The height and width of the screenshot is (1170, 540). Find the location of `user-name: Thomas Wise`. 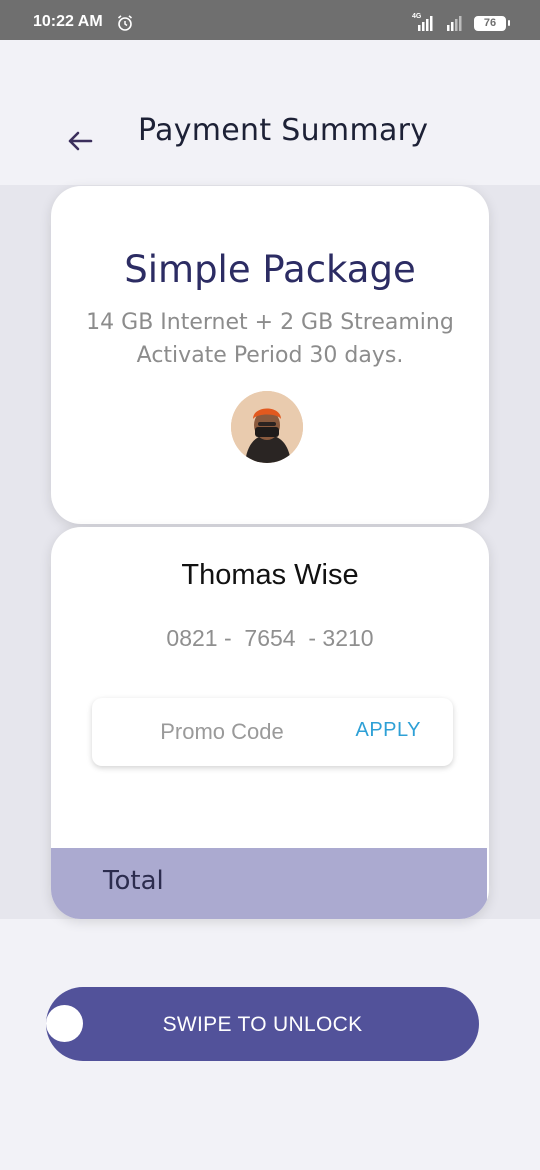

user-name: Thomas Wise is located at coordinates (270, 575).